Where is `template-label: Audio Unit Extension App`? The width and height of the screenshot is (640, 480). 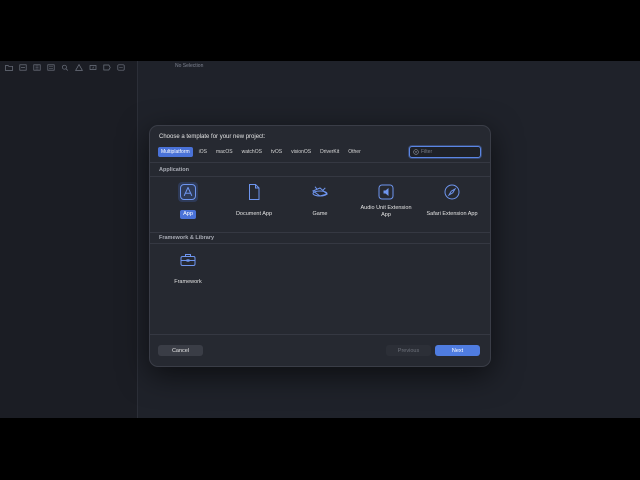 template-label: Audio Unit Extension App is located at coordinates (386, 212).